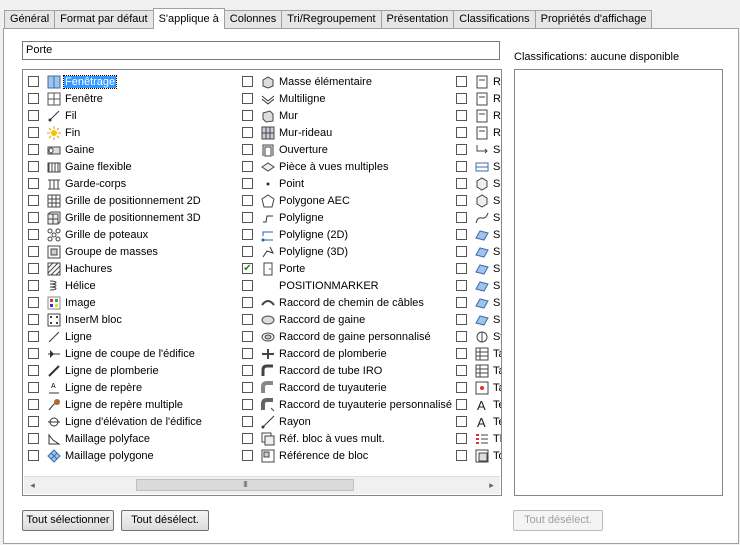 This screenshot has width=740, height=545. Describe the element at coordinates (253, 19) in the screenshot. I see `tab-colonnes: Colonnes` at that location.